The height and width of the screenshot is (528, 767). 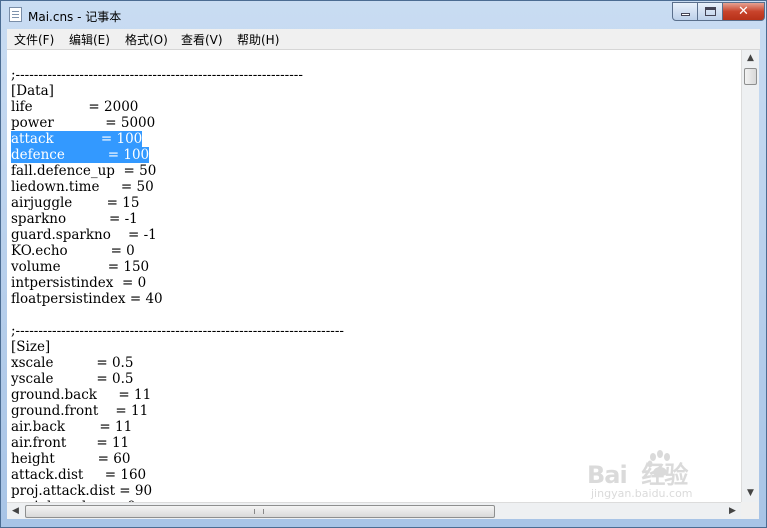 I want to click on selected-text: attack = 100, so click(x=77, y=139).